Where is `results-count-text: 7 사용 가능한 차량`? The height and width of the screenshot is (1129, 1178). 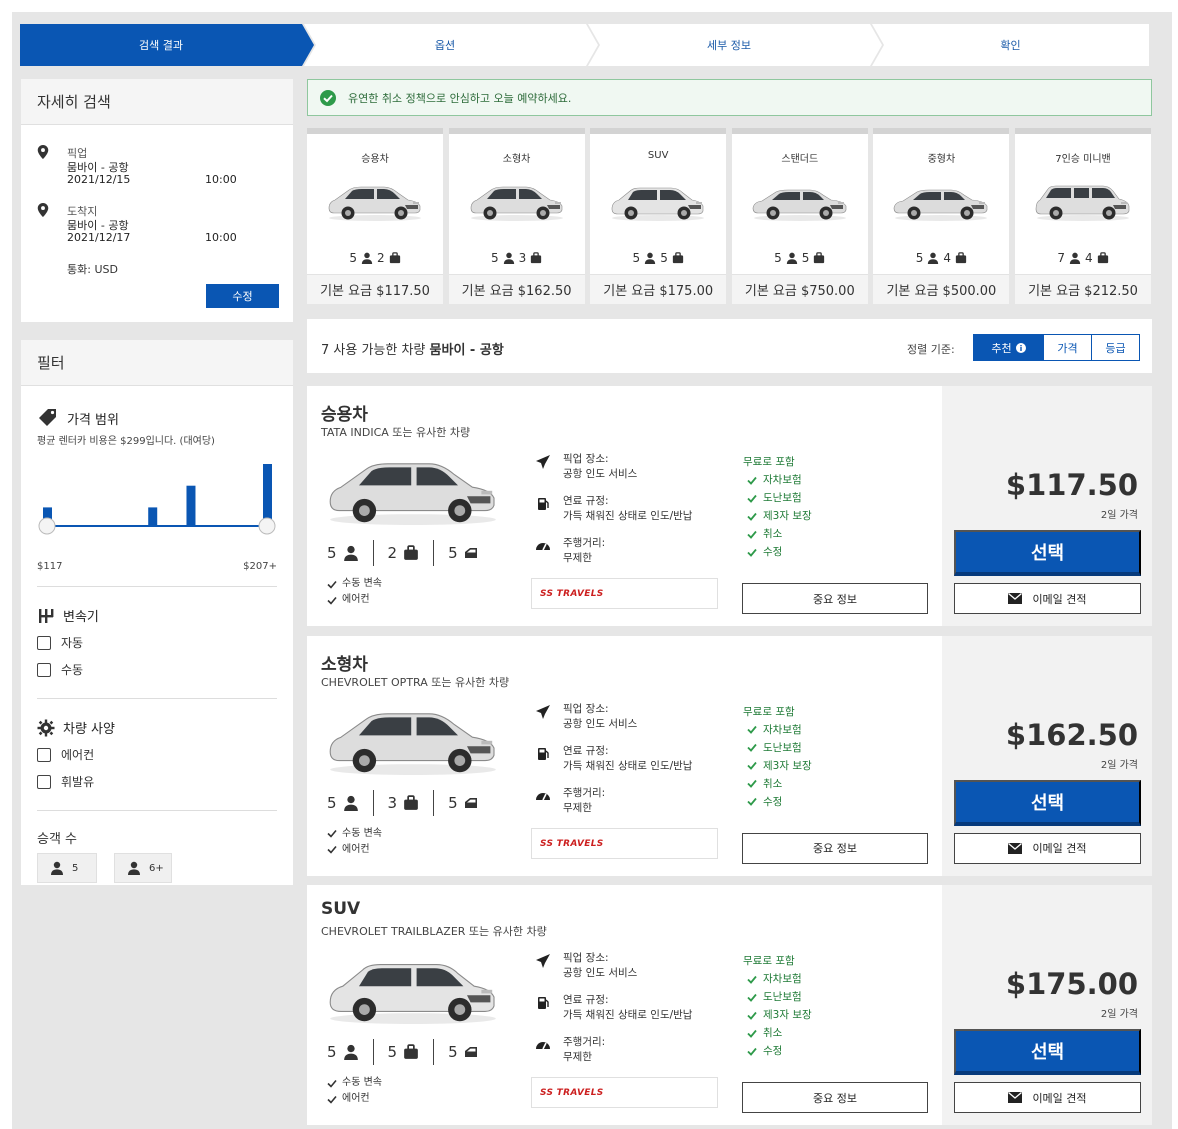 results-count-text: 7 사용 가능한 차량 is located at coordinates (373, 350).